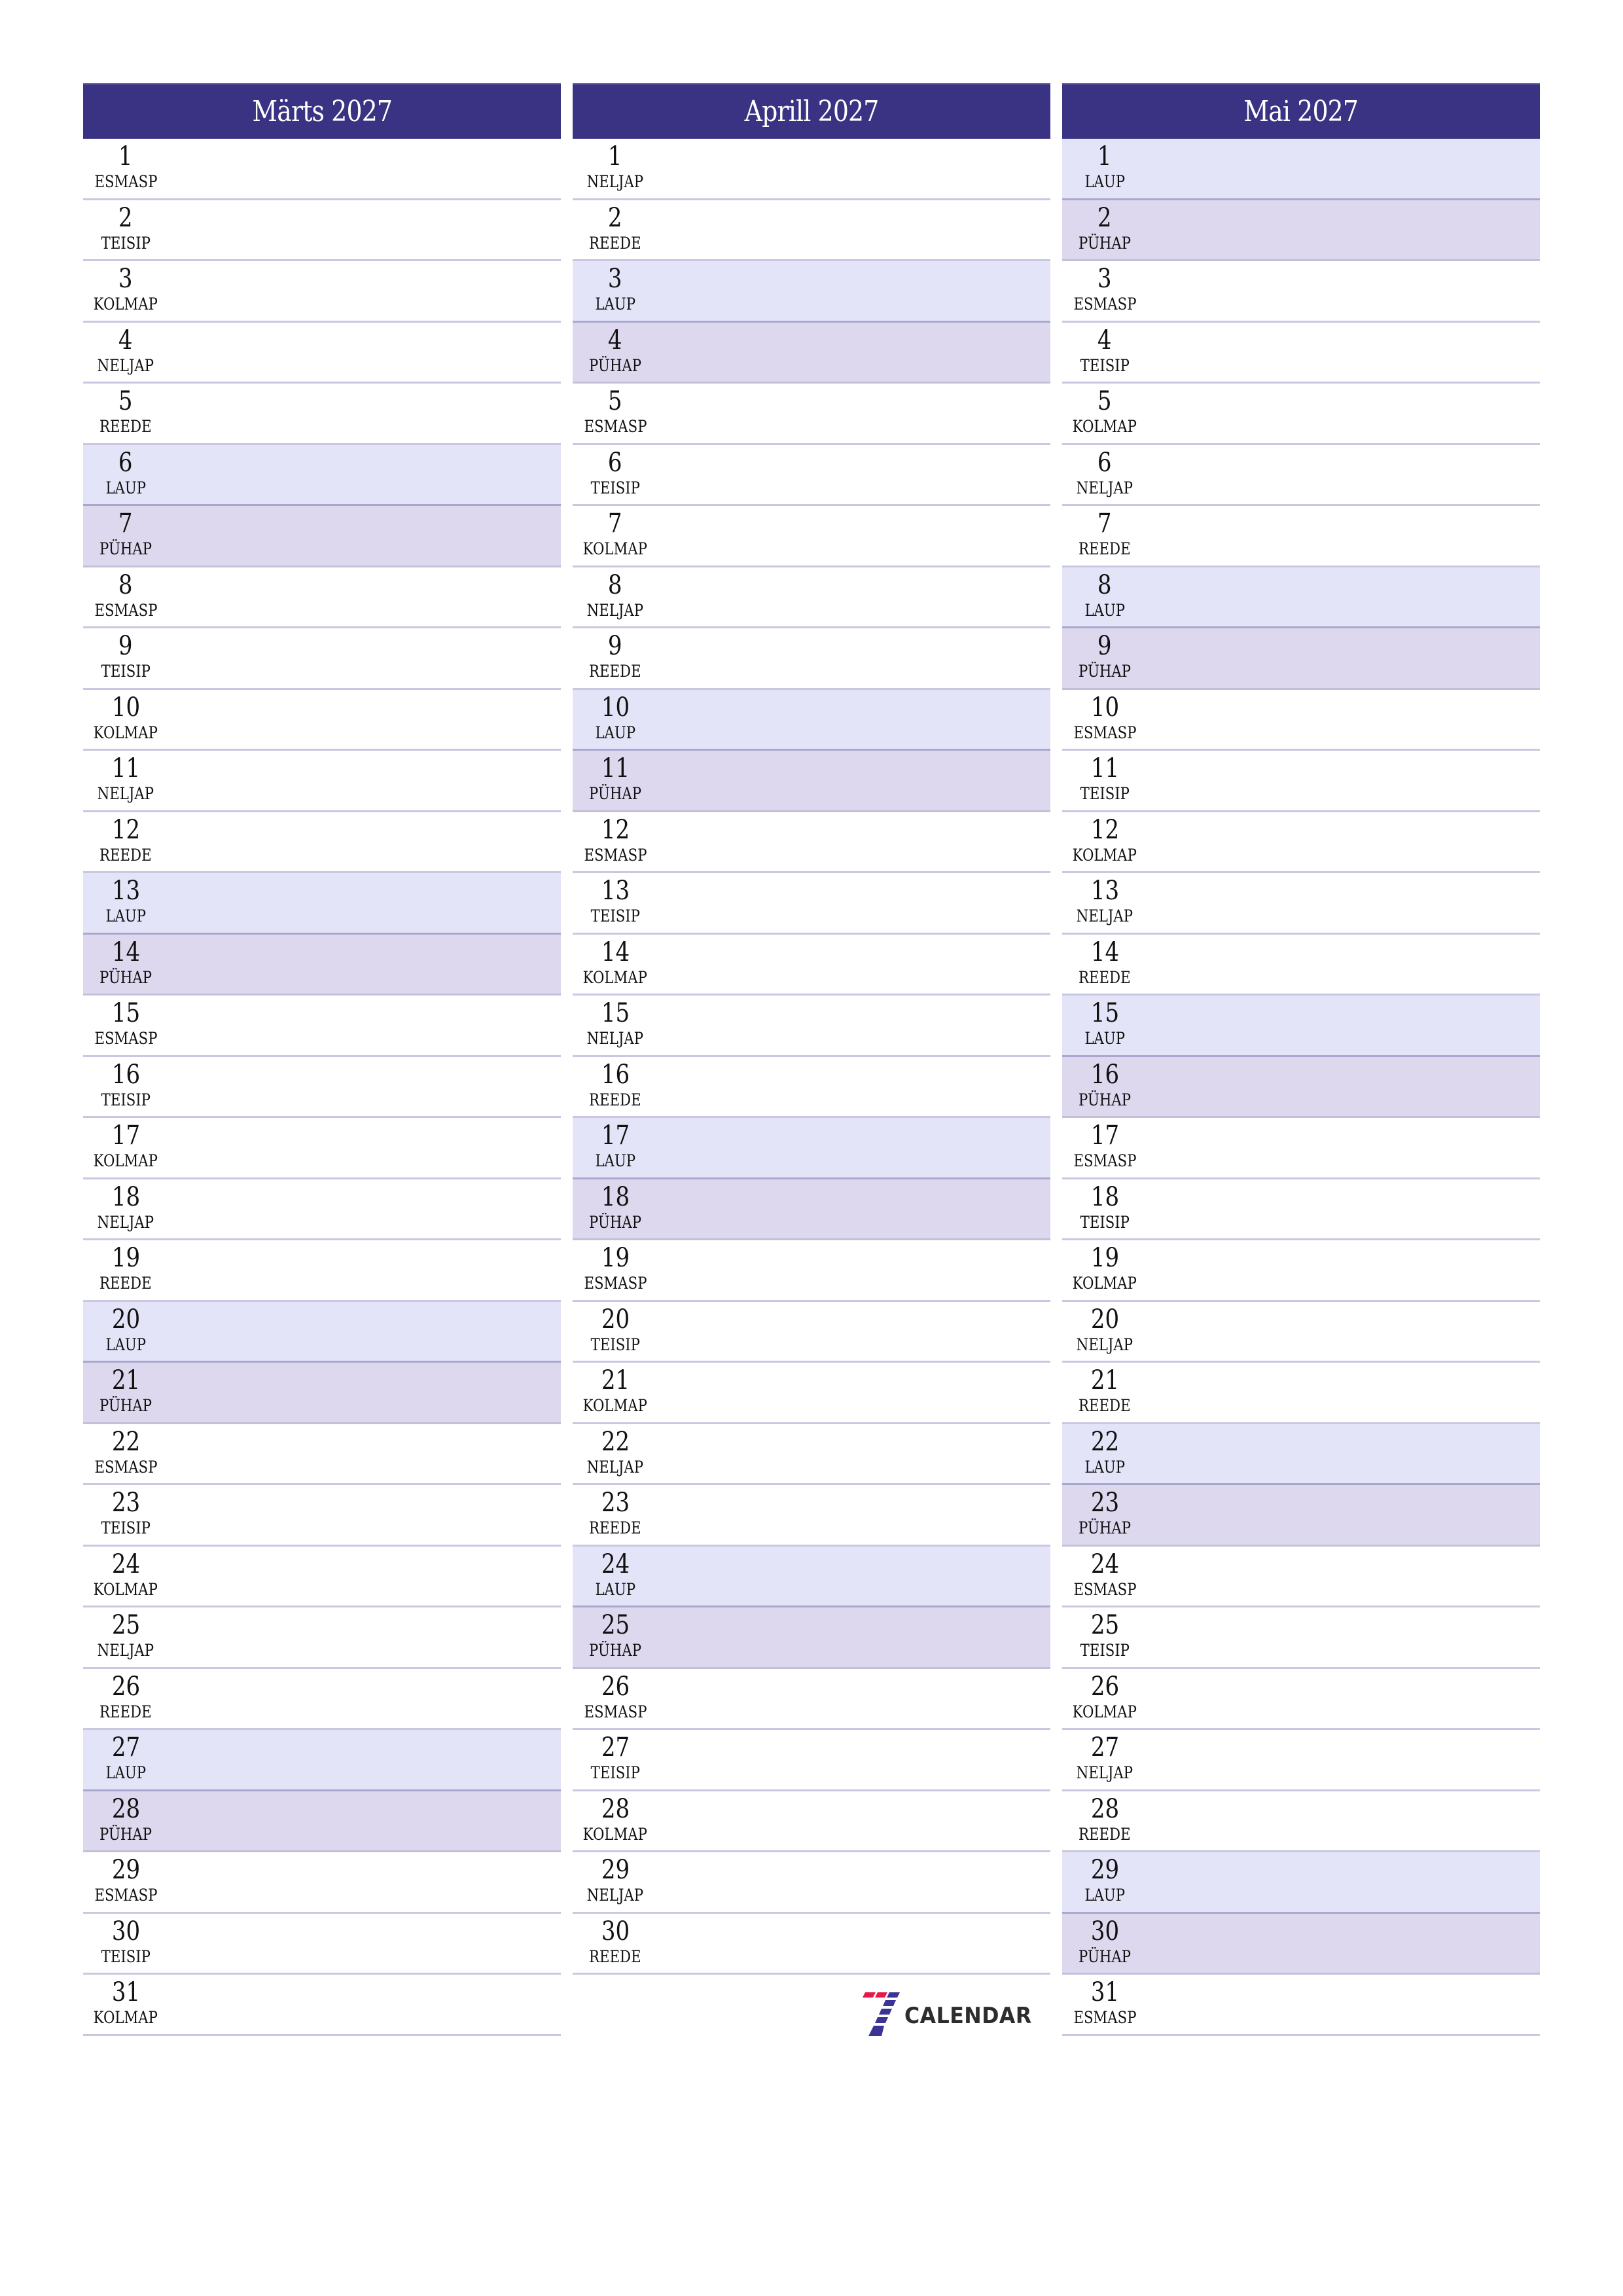 The width and height of the screenshot is (1623, 2296). I want to click on day-row: 15 ESMASP, so click(322, 1026).